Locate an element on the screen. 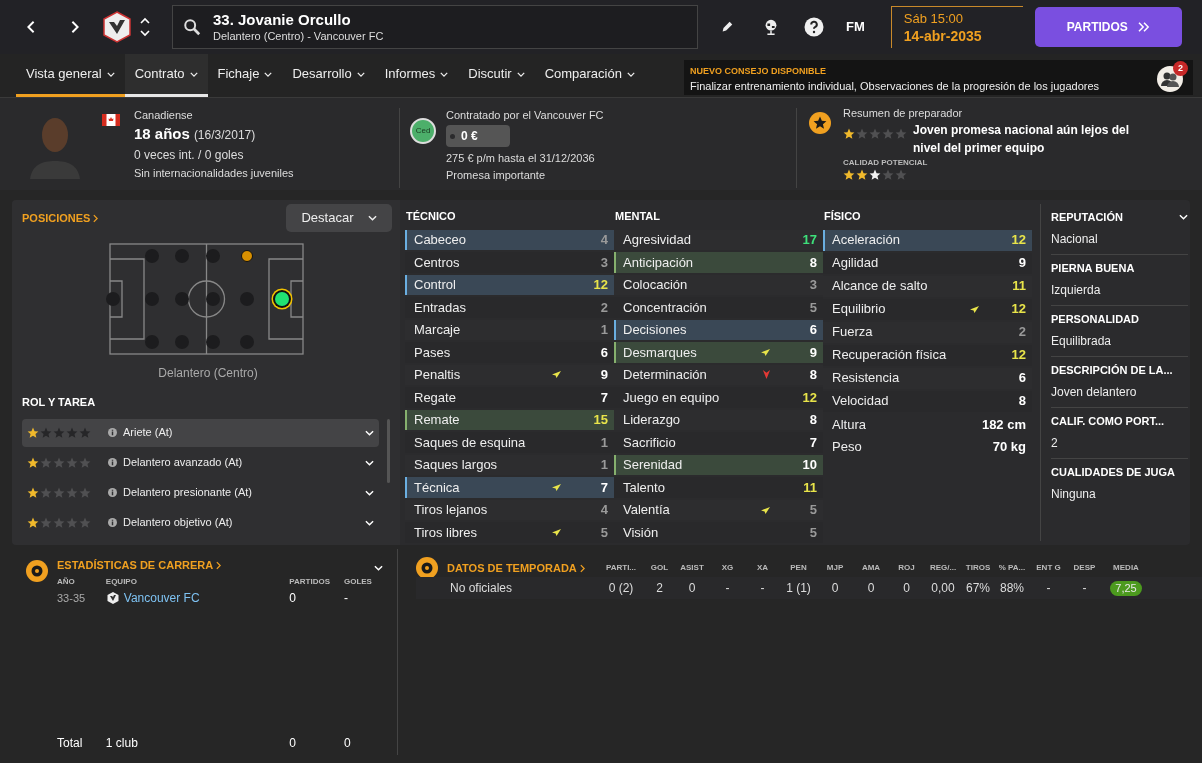 The width and height of the screenshot is (1202, 763). attribute-value: 8 is located at coordinates (812, 262).